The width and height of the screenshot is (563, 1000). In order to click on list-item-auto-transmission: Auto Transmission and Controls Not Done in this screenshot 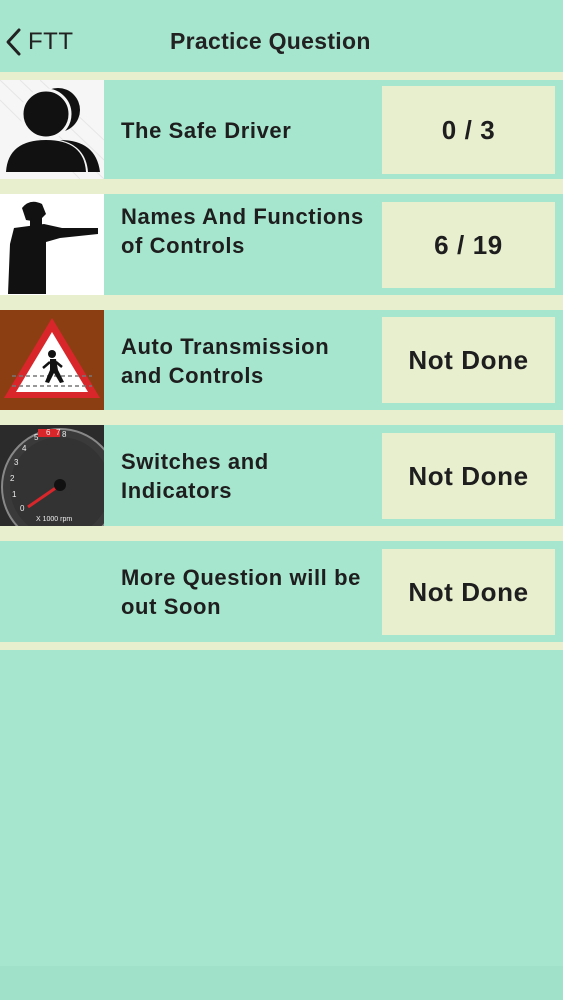, I will do `click(281, 360)`.